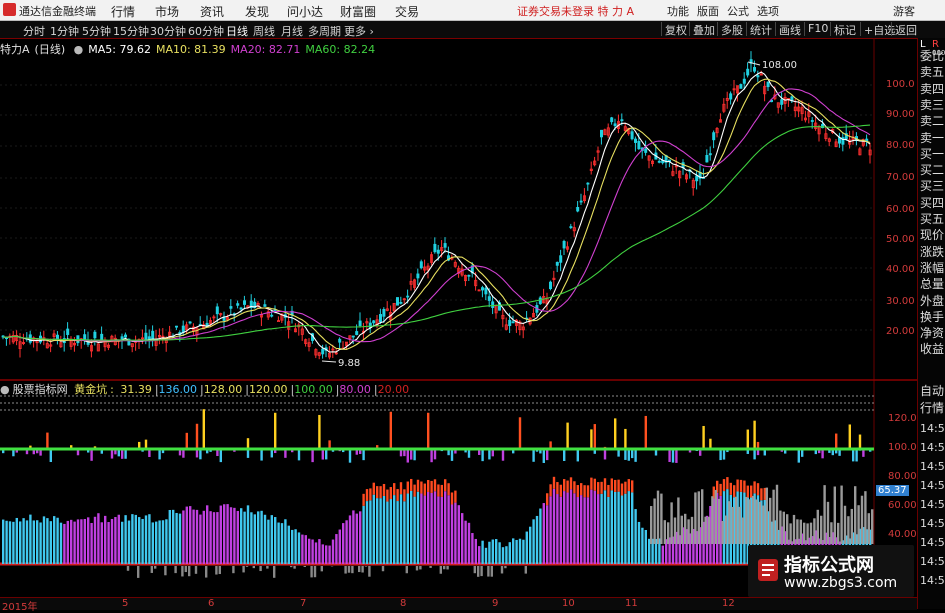 The width and height of the screenshot is (945, 613). Describe the element at coordinates (760, 29) in the screenshot. I see `stats-button: 统计` at that location.